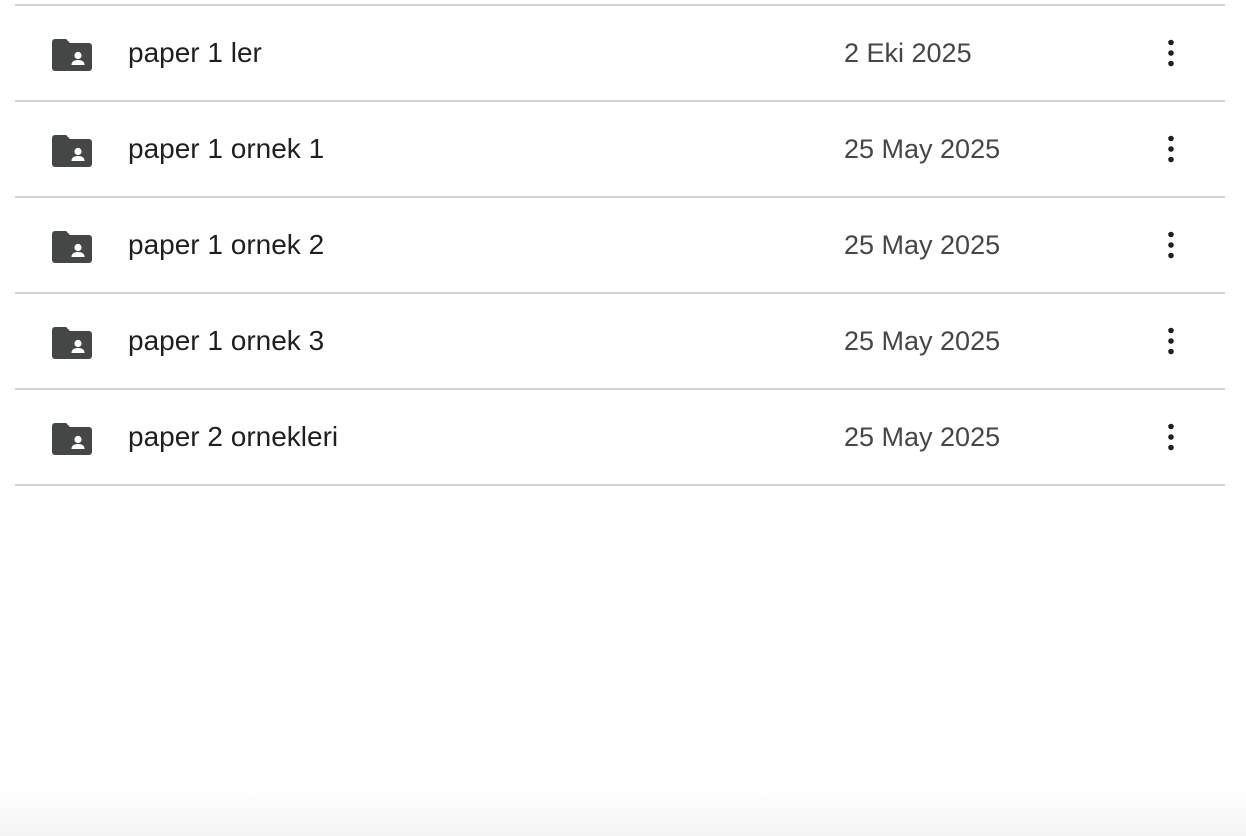 This screenshot has height=836, width=1246. I want to click on file-name: paper 1 ornek 2, so click(226, 245).